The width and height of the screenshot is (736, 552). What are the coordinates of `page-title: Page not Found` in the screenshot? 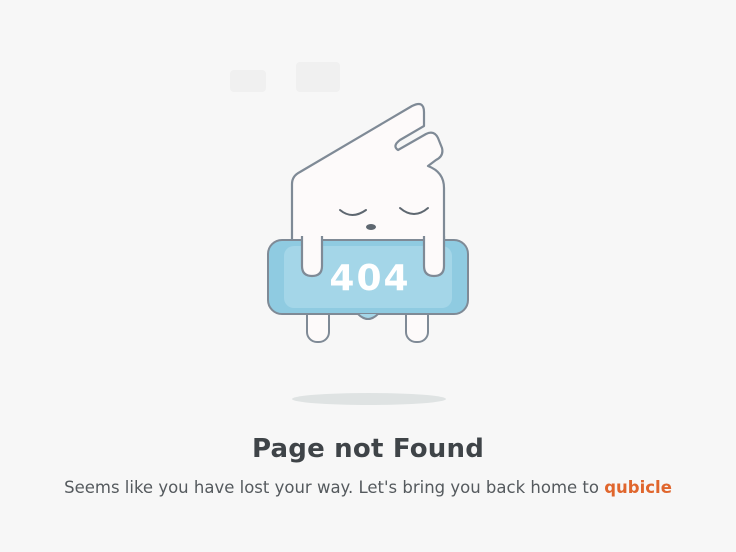 It's located at (368, 449).